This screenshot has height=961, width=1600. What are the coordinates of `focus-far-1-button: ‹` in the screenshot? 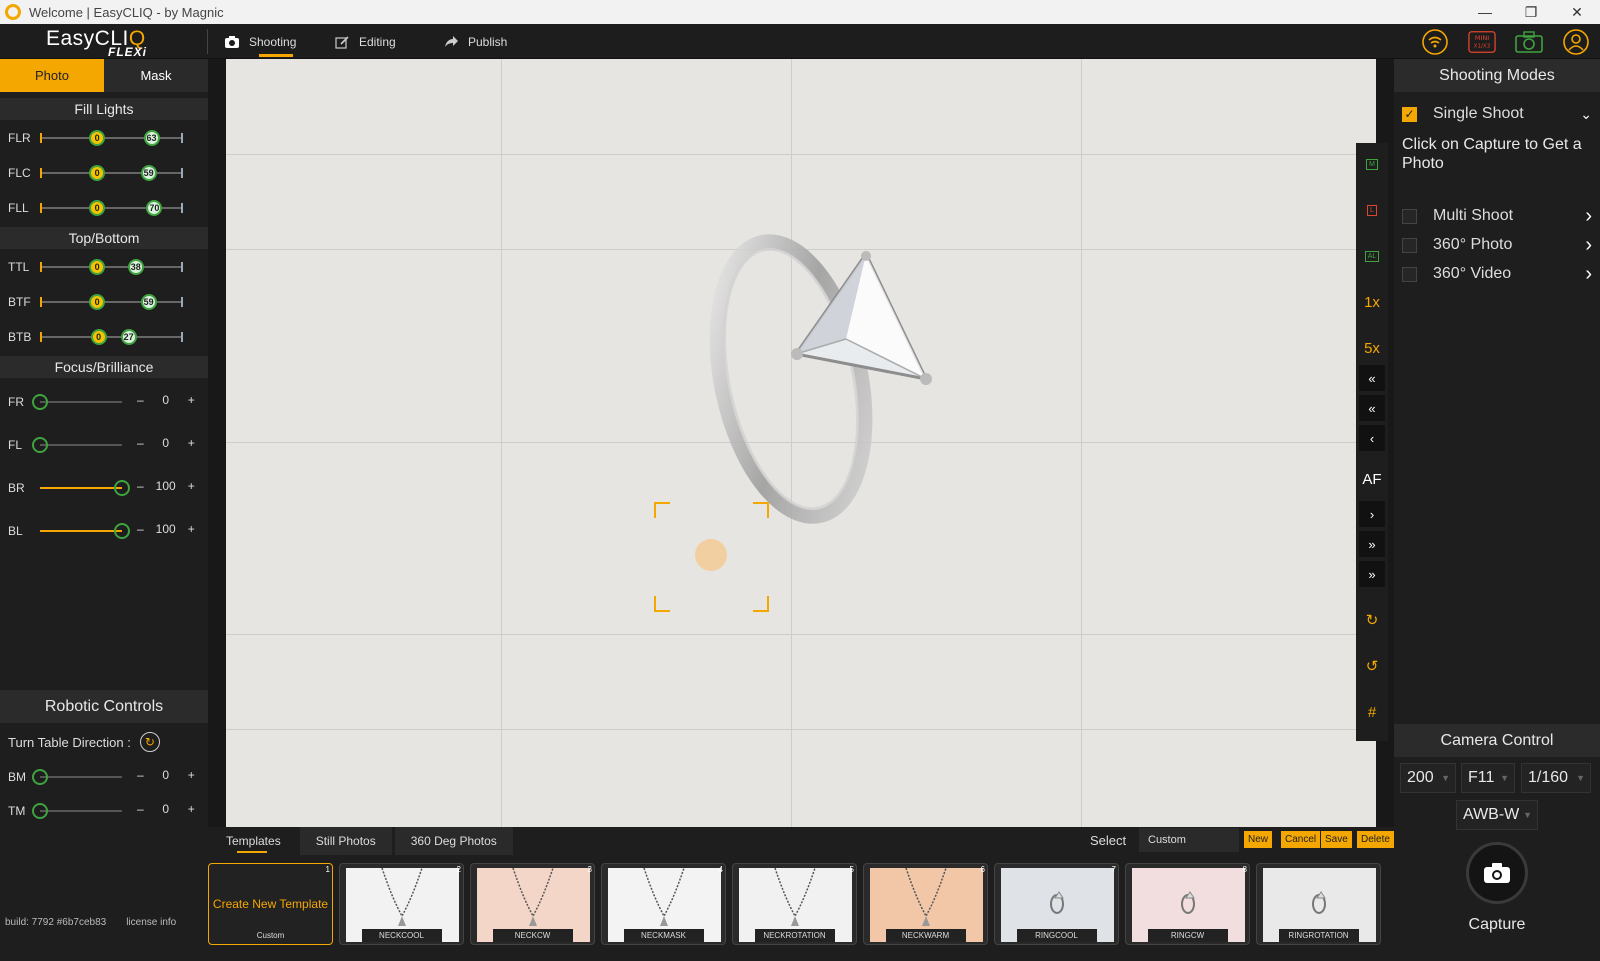 It's located at (1372, 438).